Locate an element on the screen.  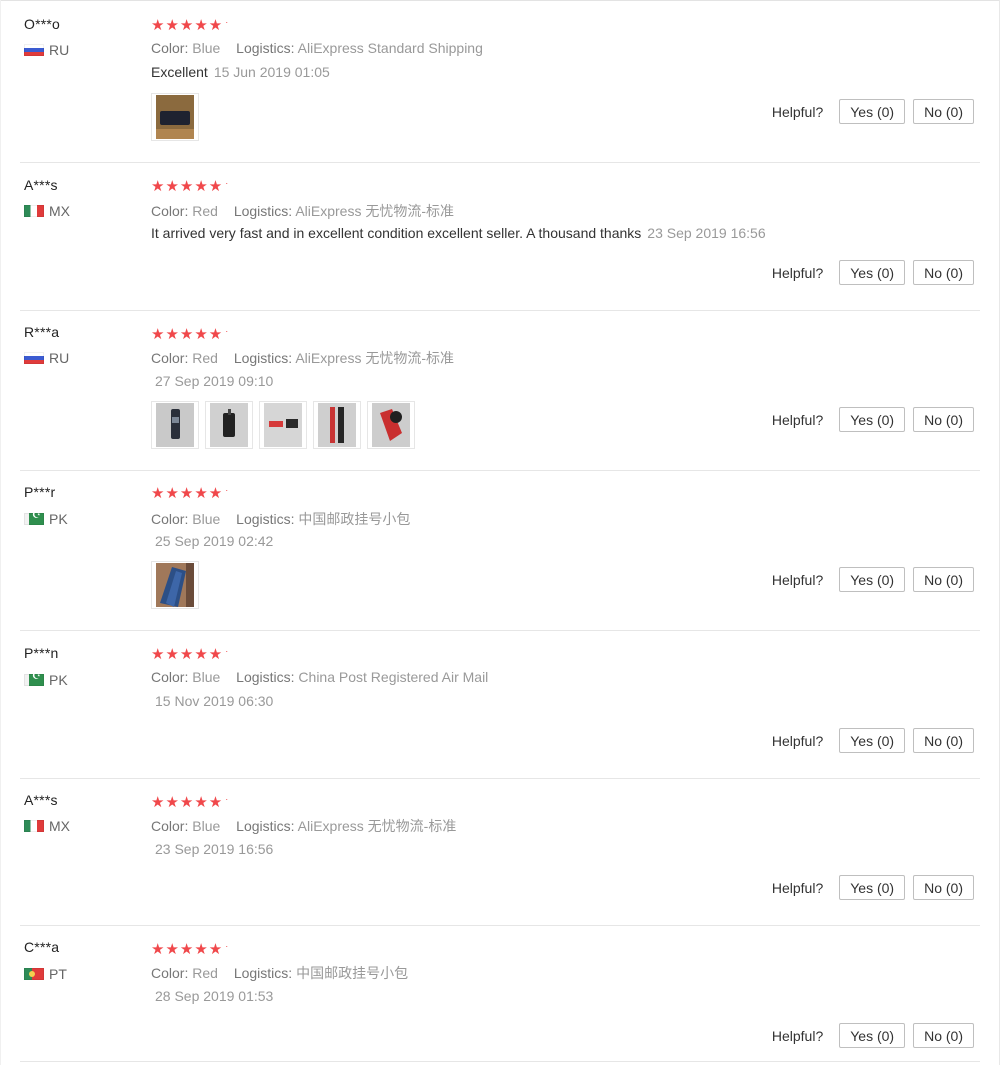
reviewer-name: P***r is located at coordinates (40, 492).